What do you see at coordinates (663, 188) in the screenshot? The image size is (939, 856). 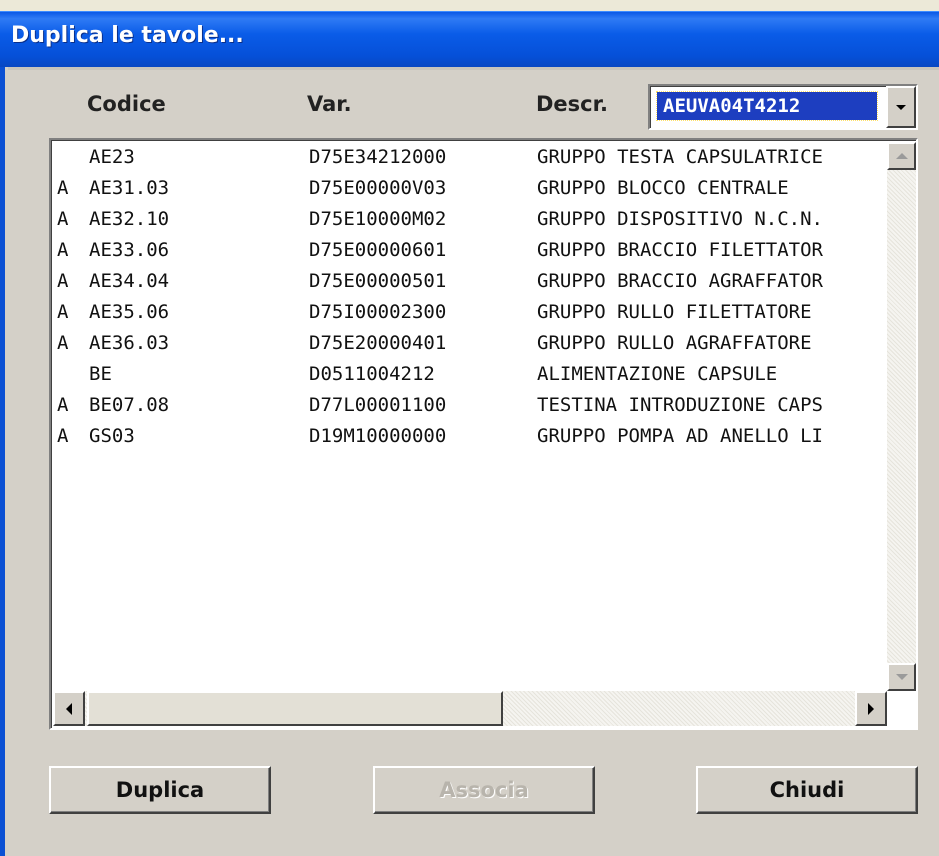 I see `row-description: GRUPPO BLOCCO CENTRALE` at bounding box center [663, 188].